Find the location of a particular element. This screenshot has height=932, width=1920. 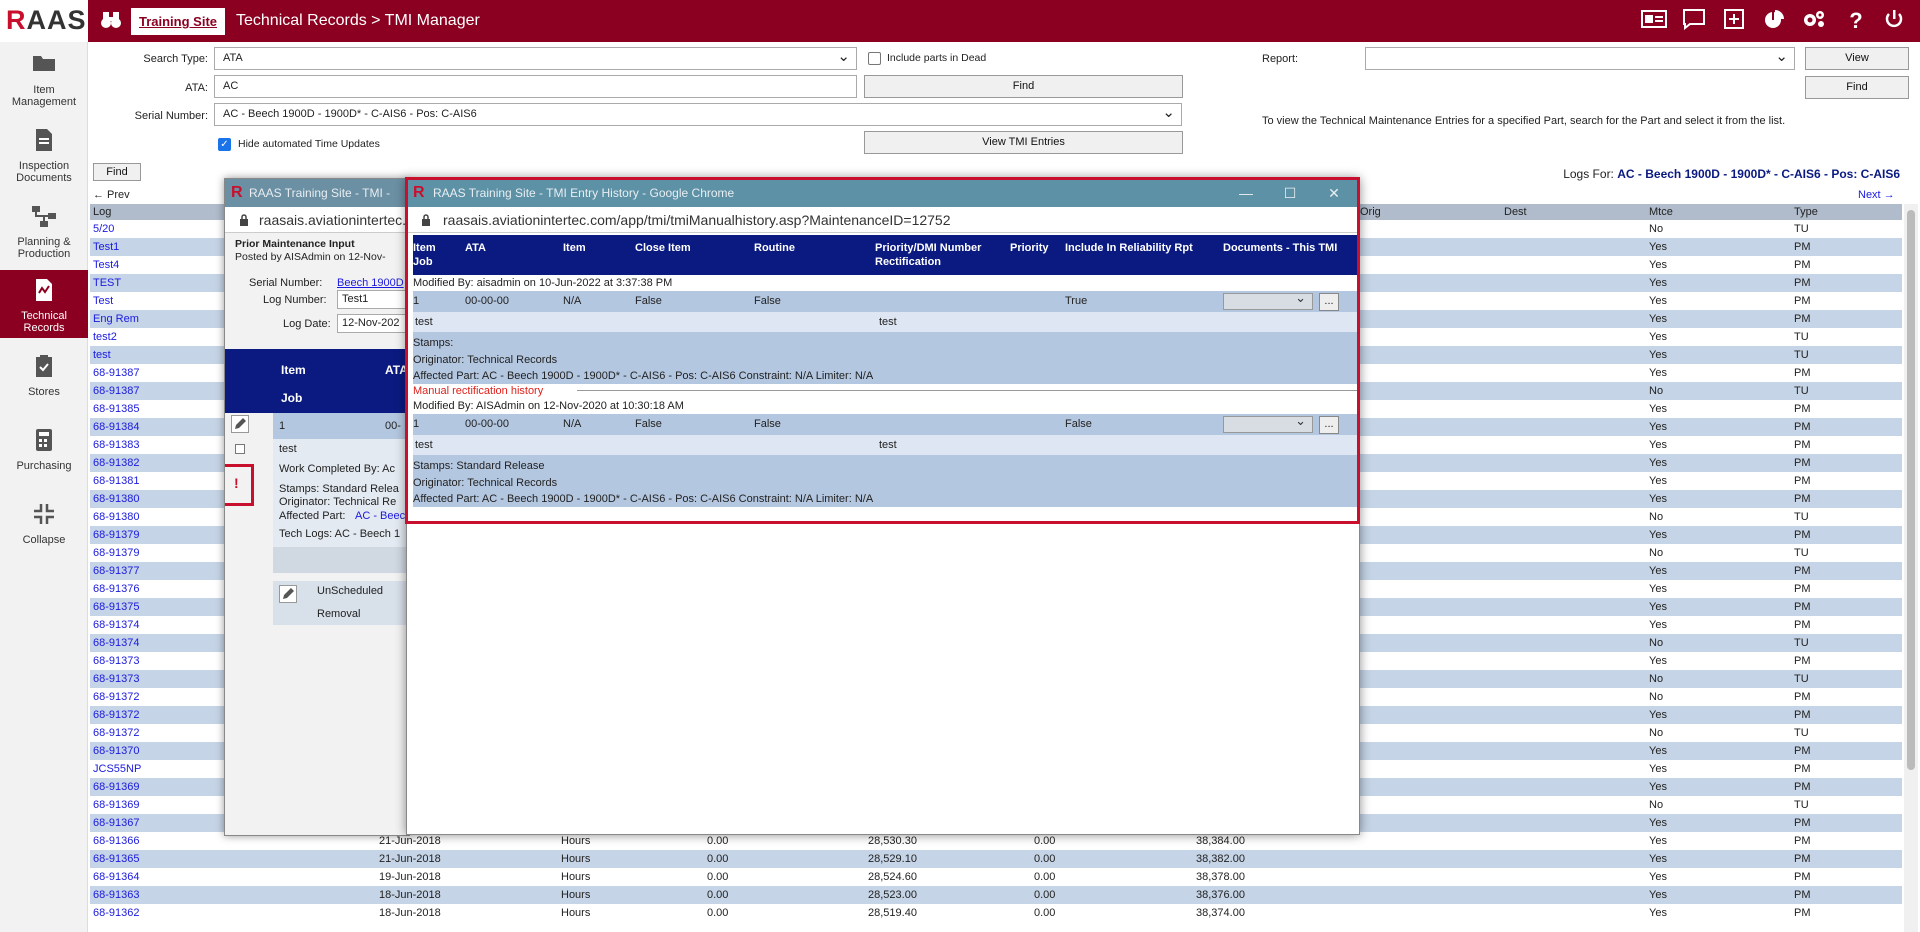

view-tmi-entries-button: View TMI Entries is located at coordinates (1023, 142).